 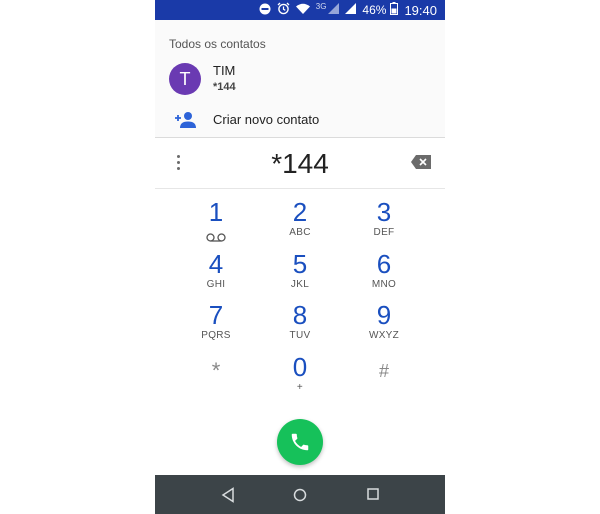 I want to click on avatar: T, so click(x=185, y=79).